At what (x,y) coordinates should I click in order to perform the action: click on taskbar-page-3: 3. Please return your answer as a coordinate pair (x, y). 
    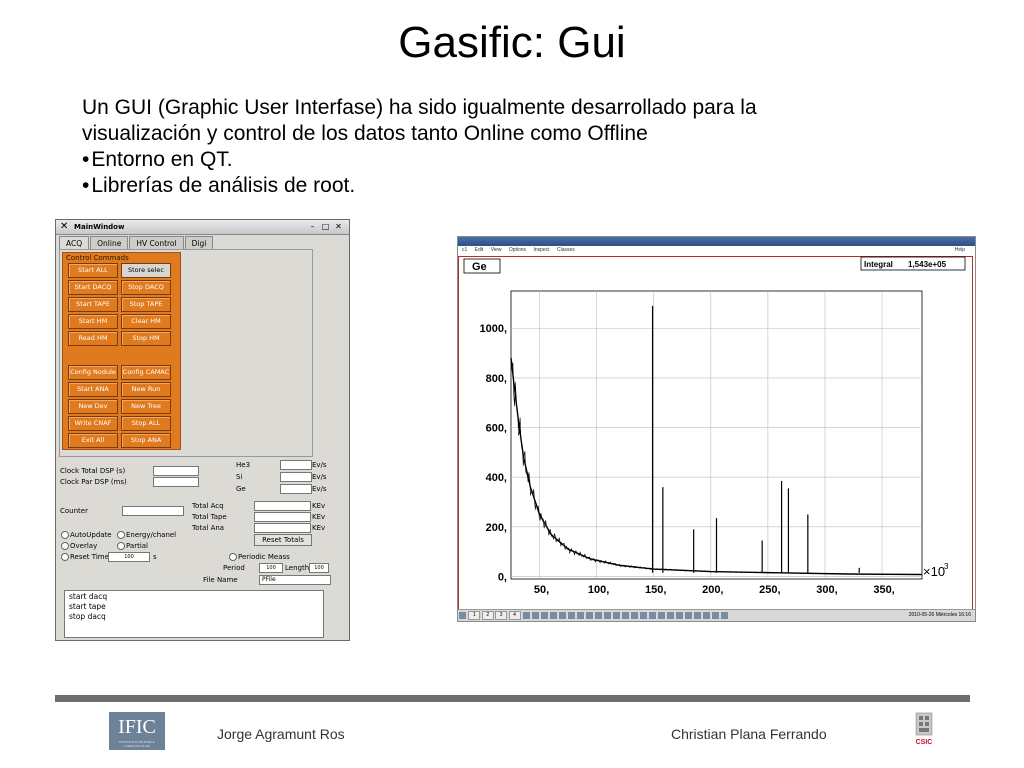
    Looking at the image, I should click on (501, 615).